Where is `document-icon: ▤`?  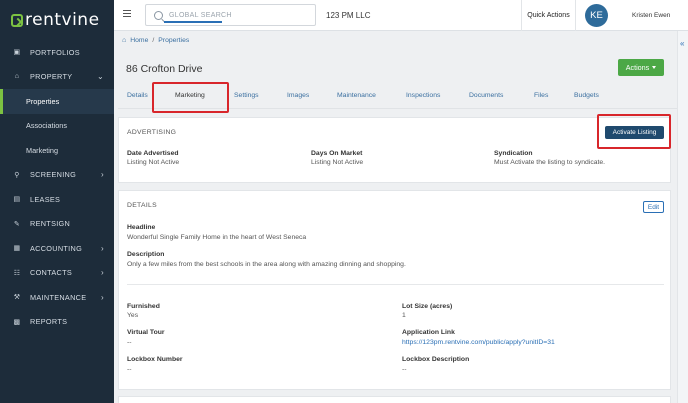
document-icon: ▤ is located at coordinates (17, 200).